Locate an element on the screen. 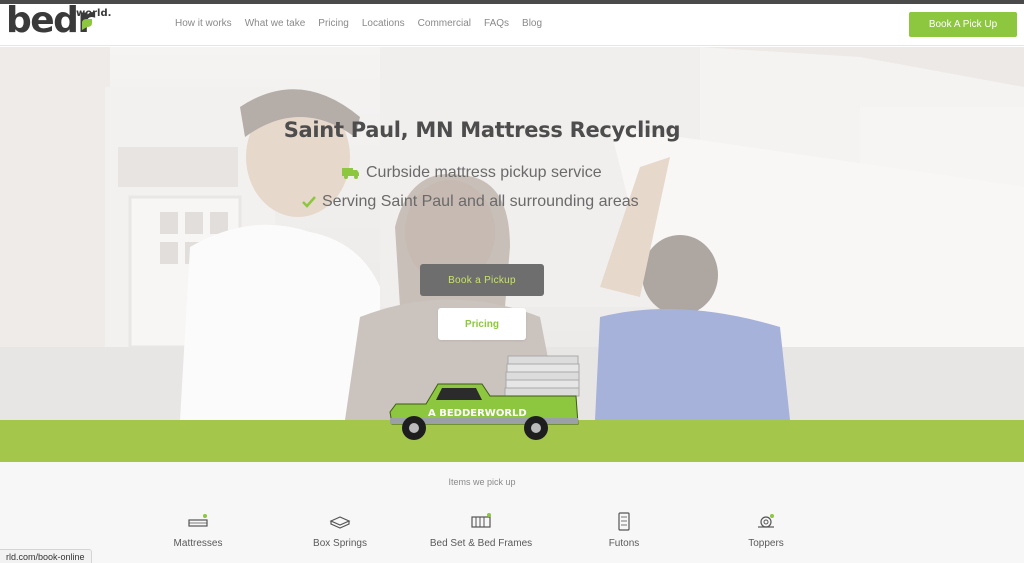 The height and width of the screenshot is (563, 1024). nav-faqs: FAQs is located at coordinates (496, 23).